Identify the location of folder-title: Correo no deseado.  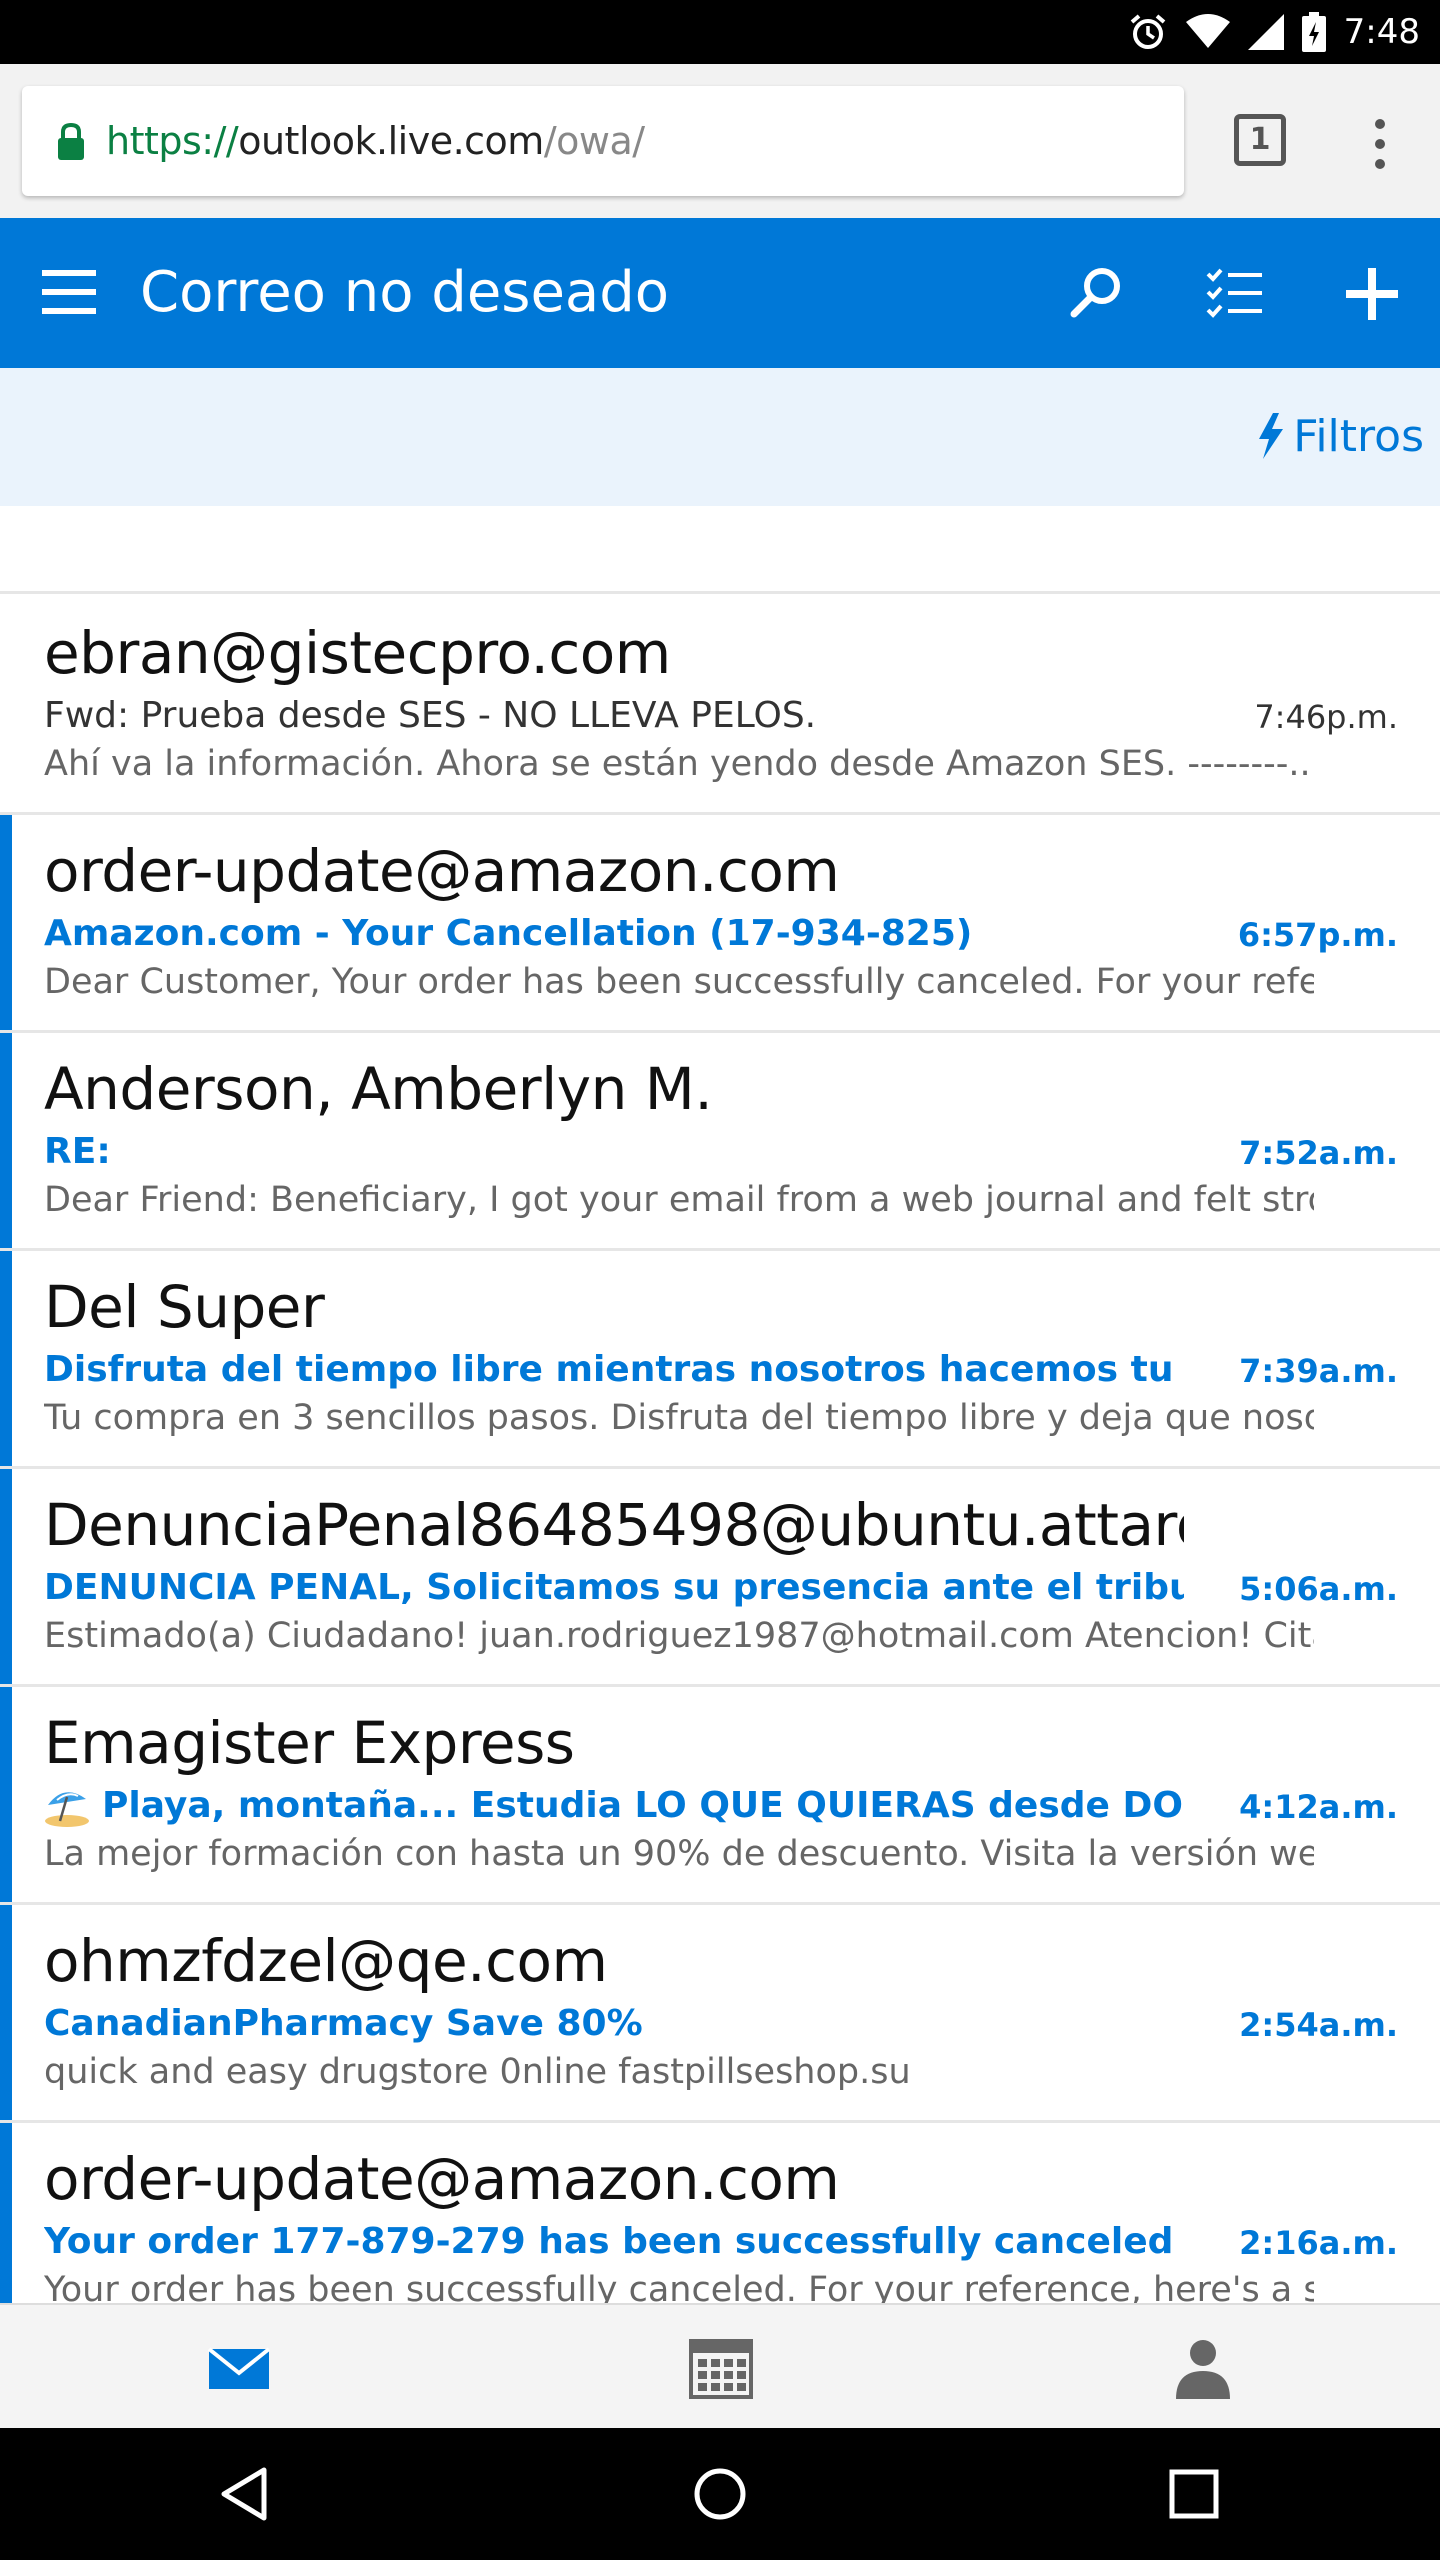
(405, 292).